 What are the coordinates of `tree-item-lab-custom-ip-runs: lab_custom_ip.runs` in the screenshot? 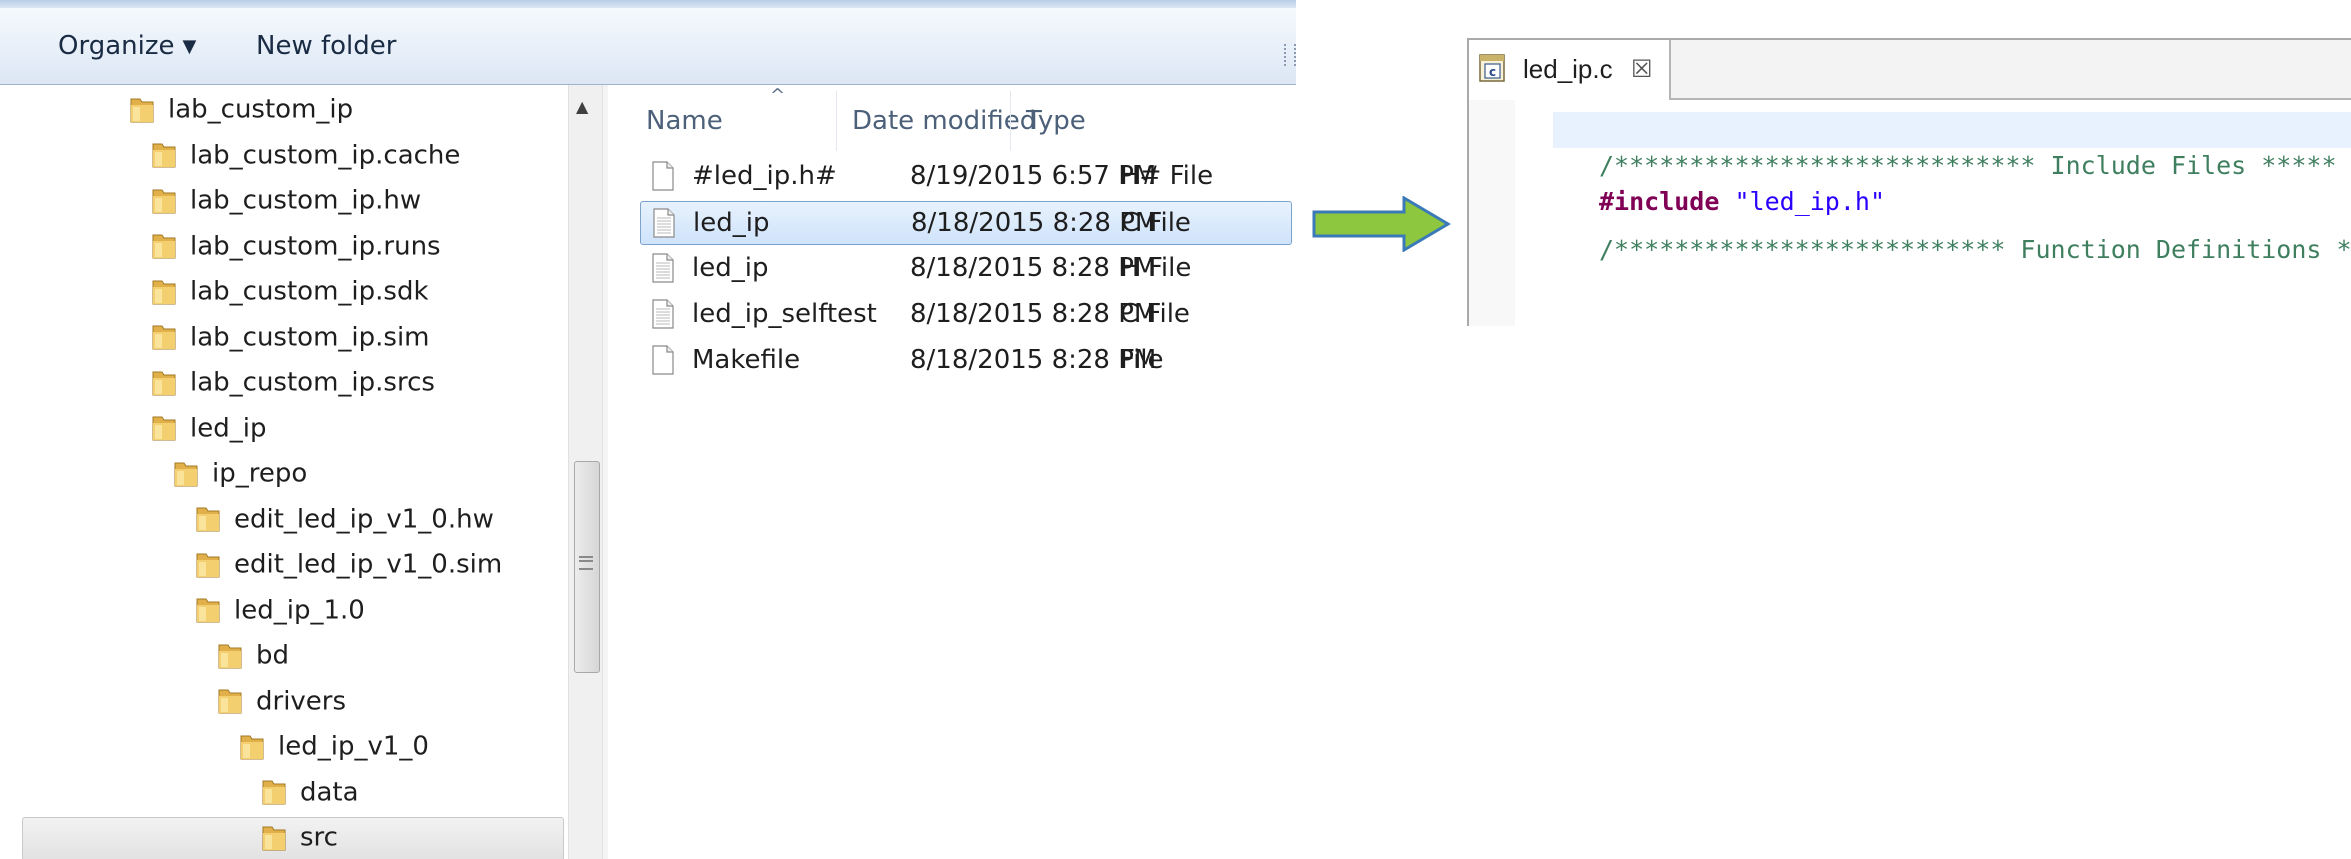 It's located at (295, 246).